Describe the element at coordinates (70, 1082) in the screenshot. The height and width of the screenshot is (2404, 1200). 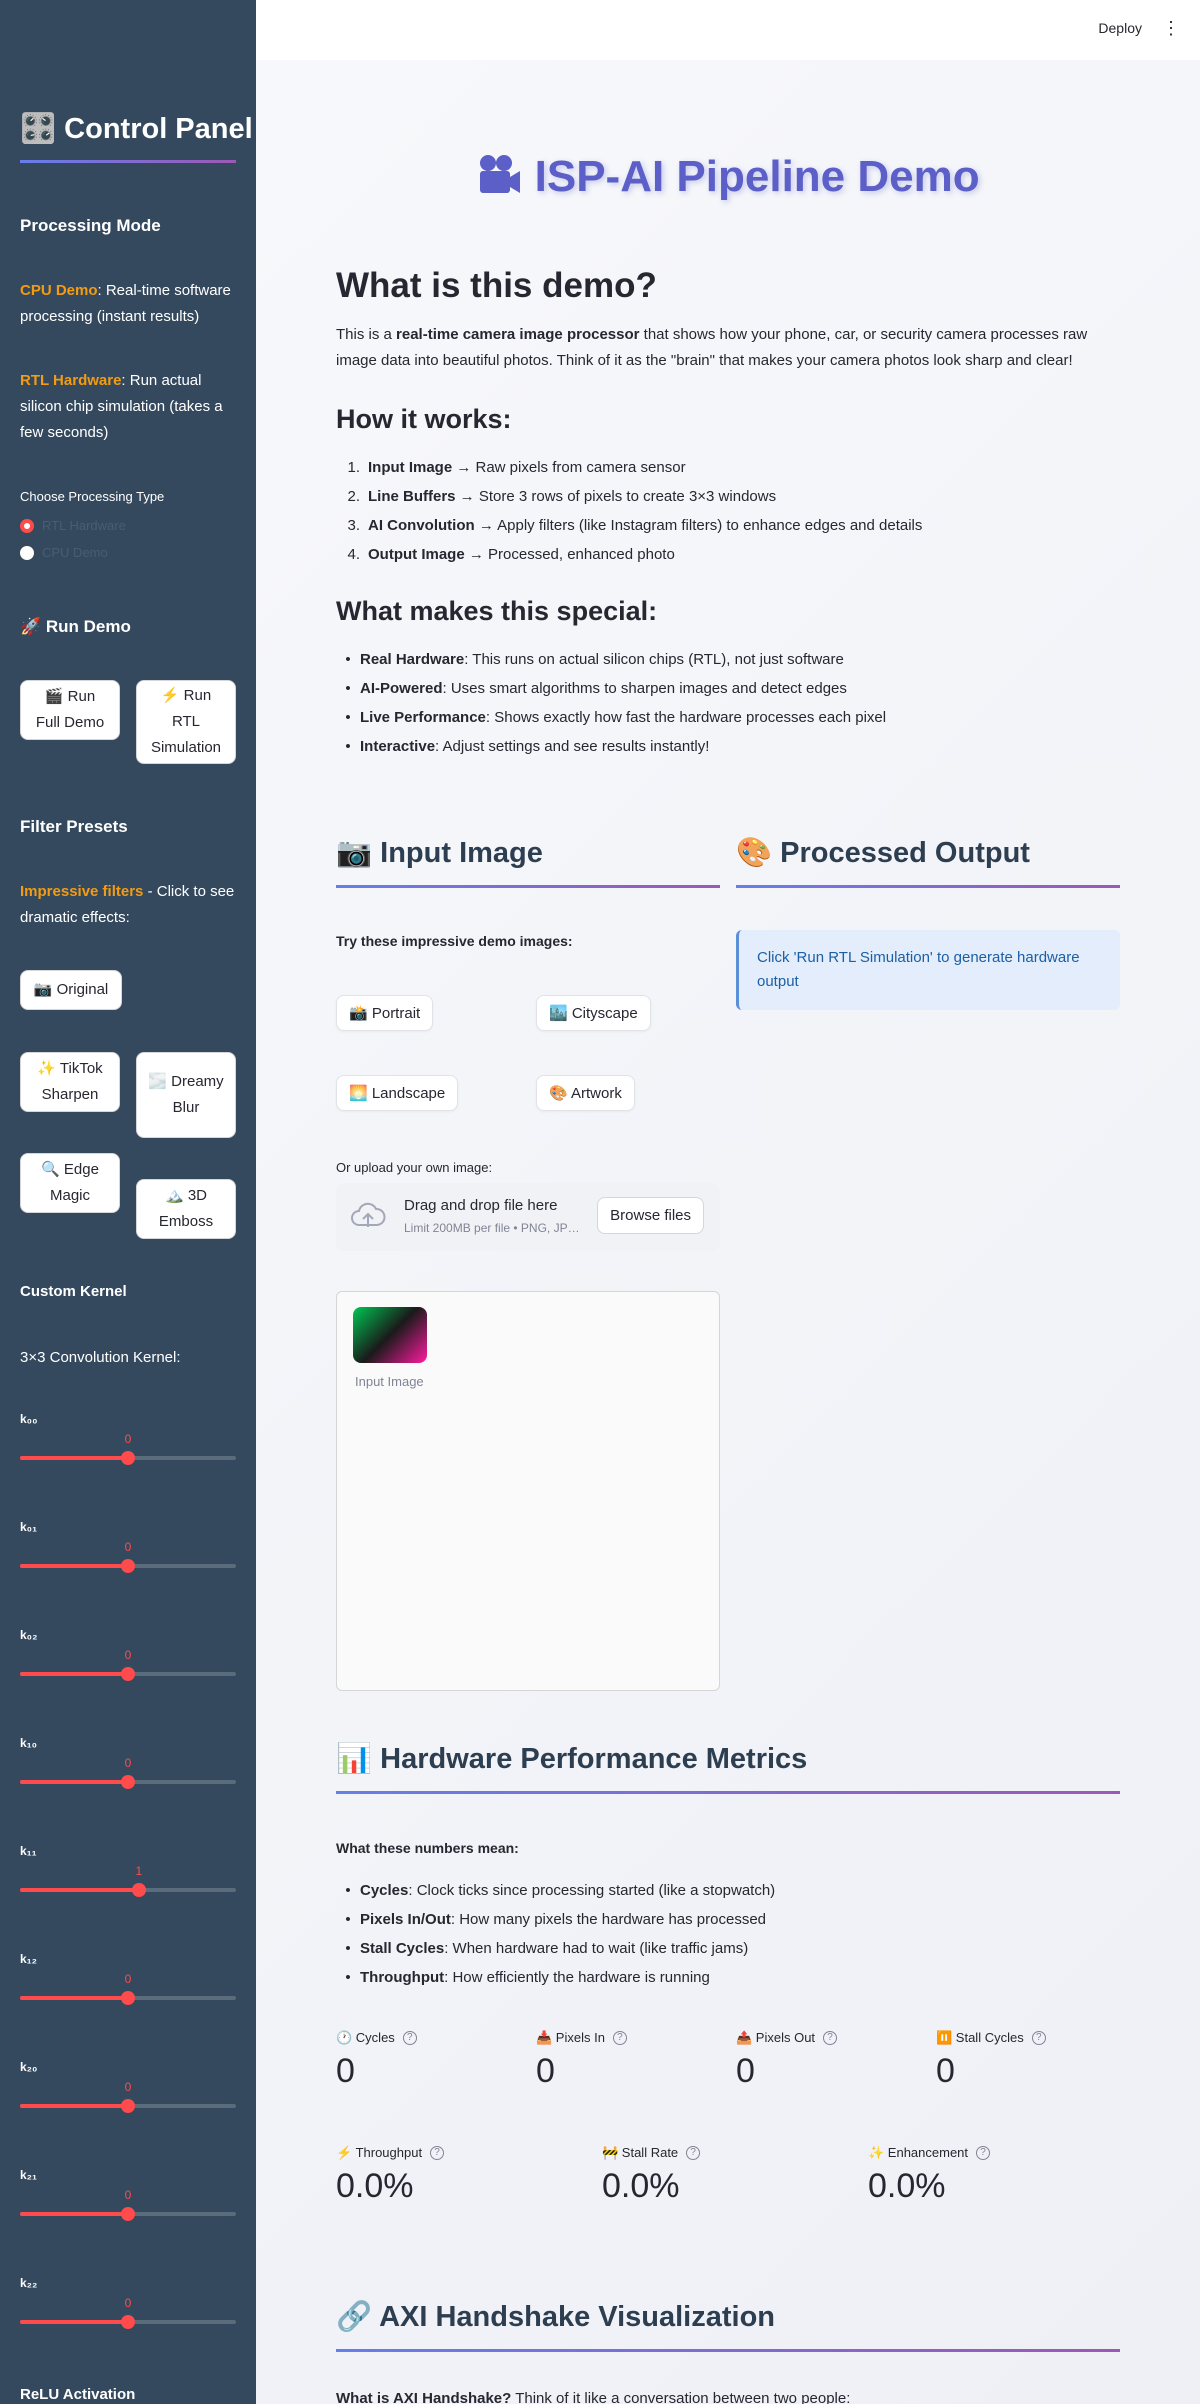
I see `preset-tiktok-button: ✨ TikTok Sharpen` at that location.